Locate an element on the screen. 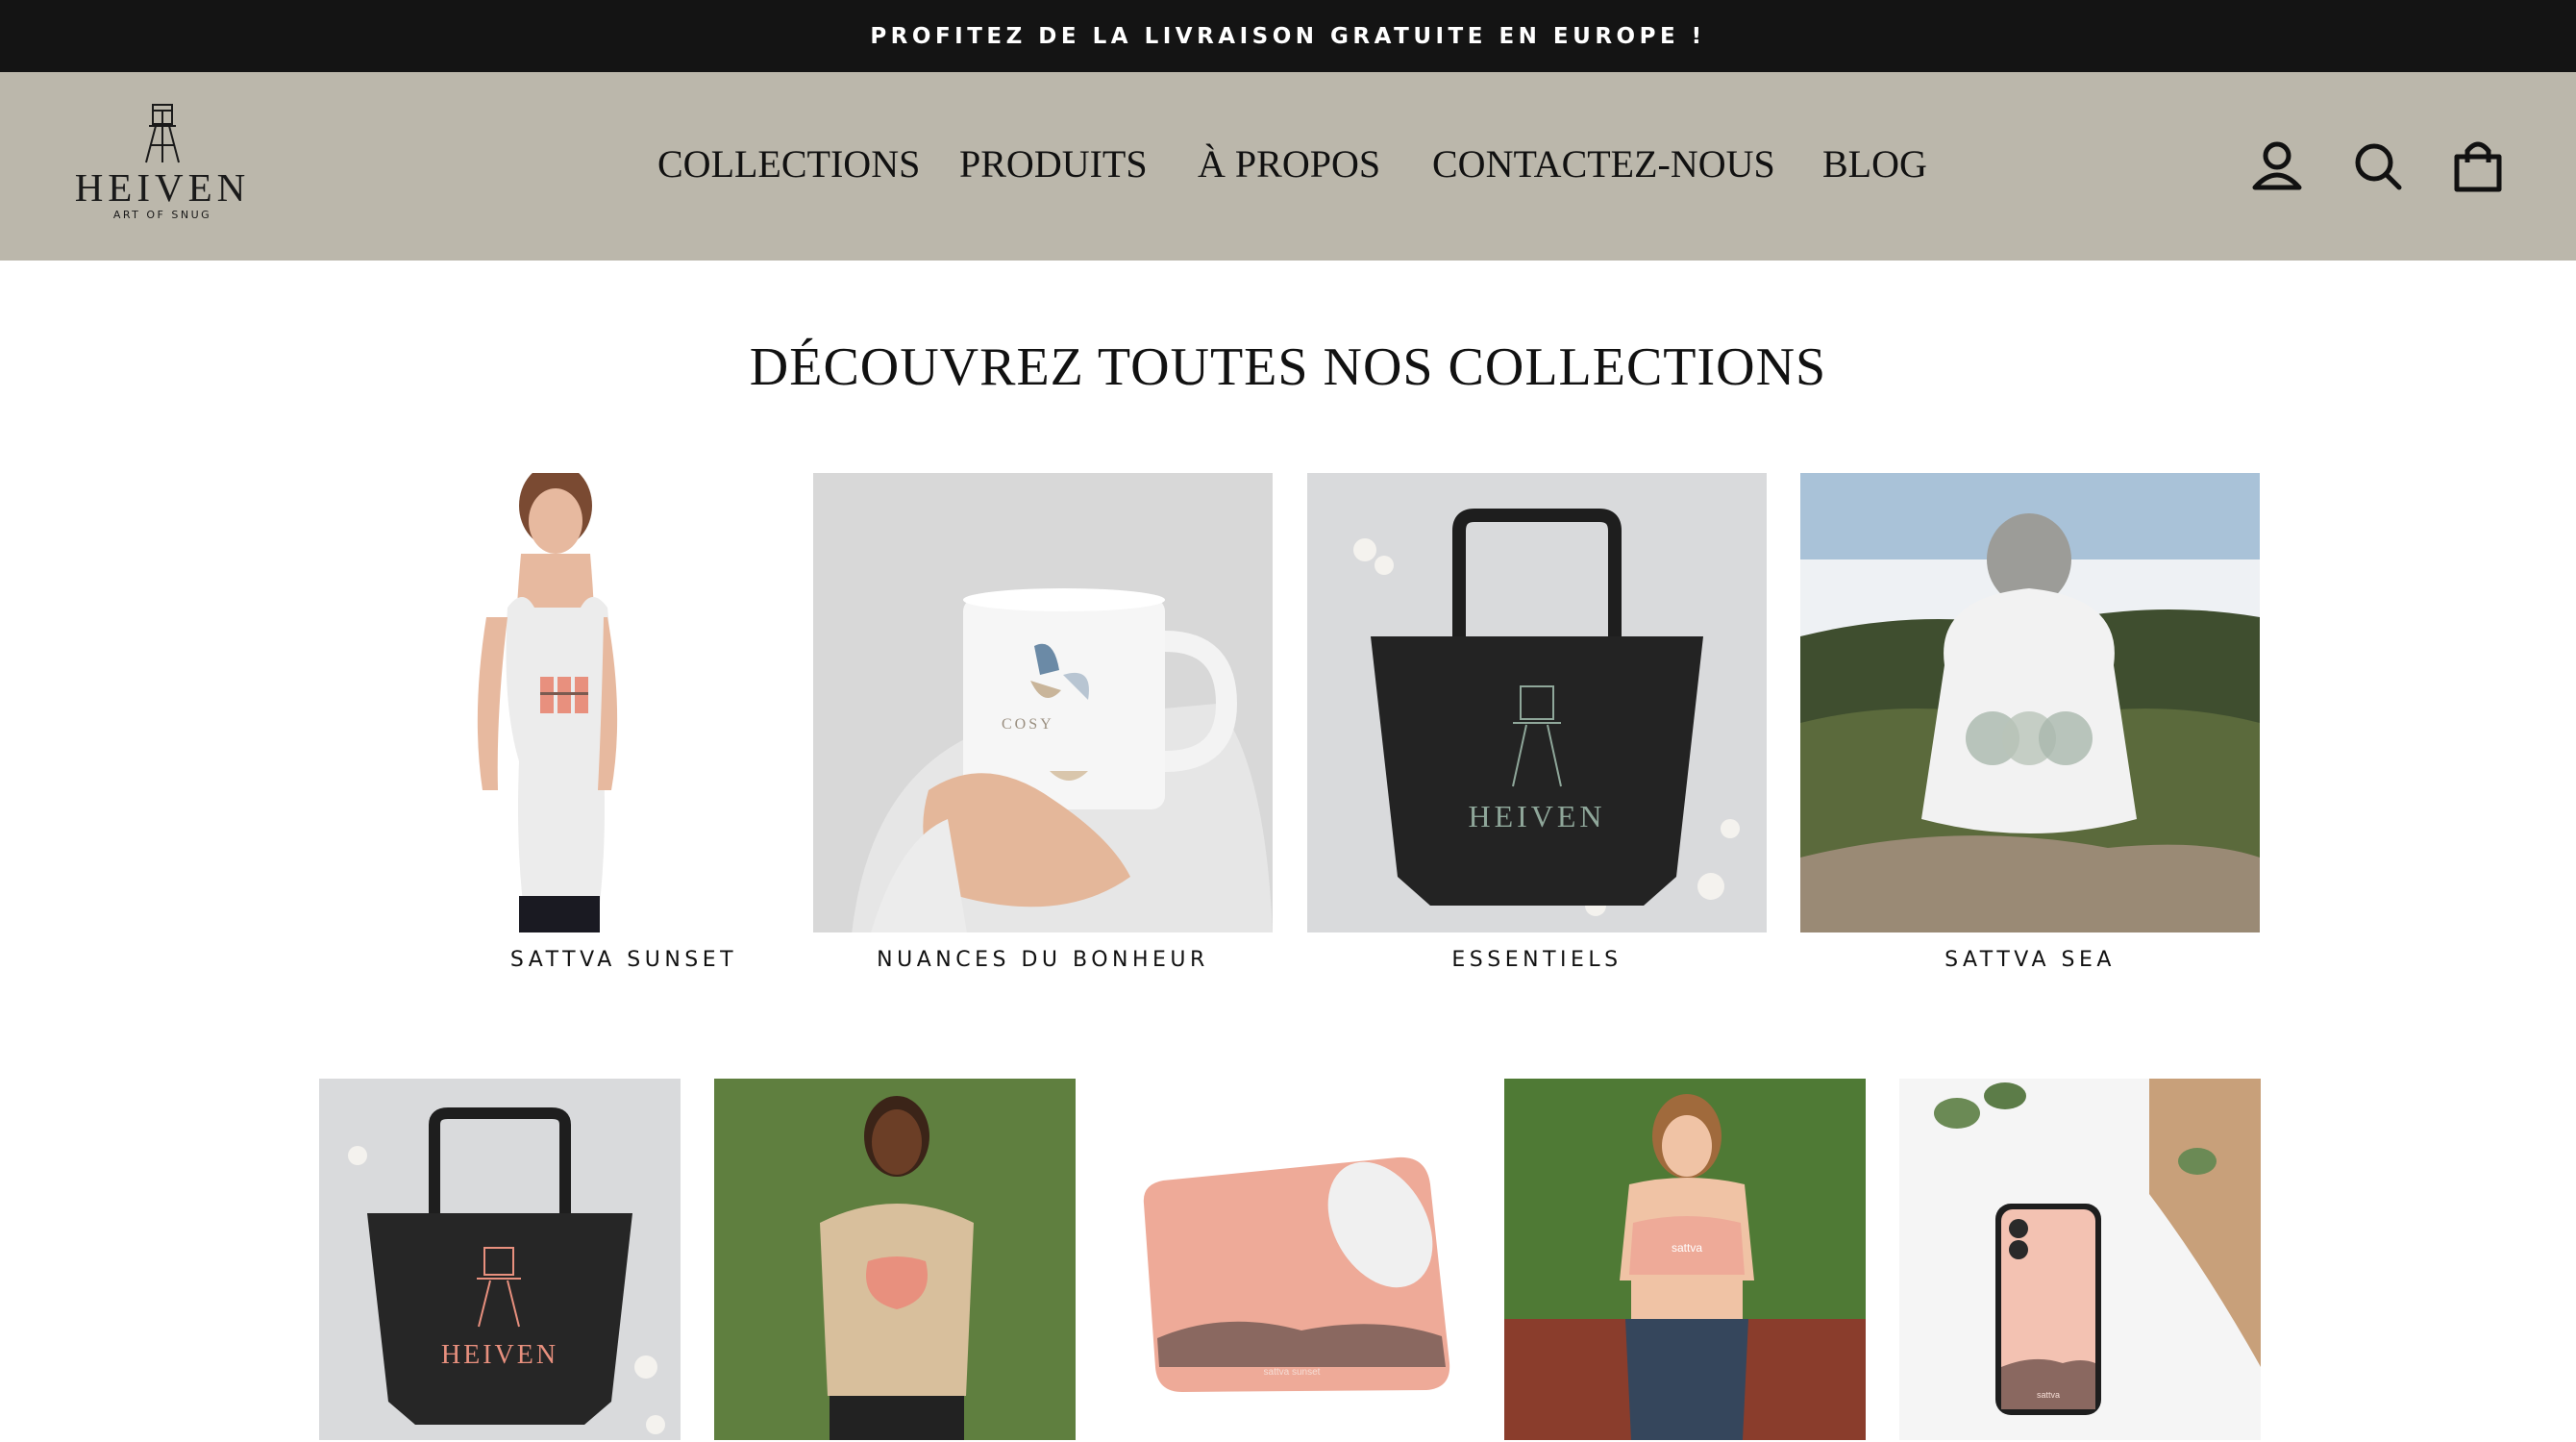  product-card-sports-bra: sattva is located at coordinates (1685, 1259).